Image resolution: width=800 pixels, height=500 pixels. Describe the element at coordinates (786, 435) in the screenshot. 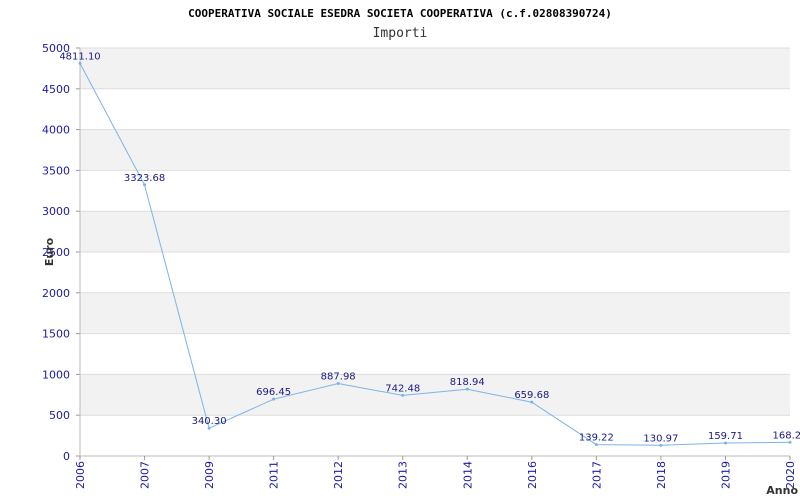

I see `data-label: 168.20` at that location.